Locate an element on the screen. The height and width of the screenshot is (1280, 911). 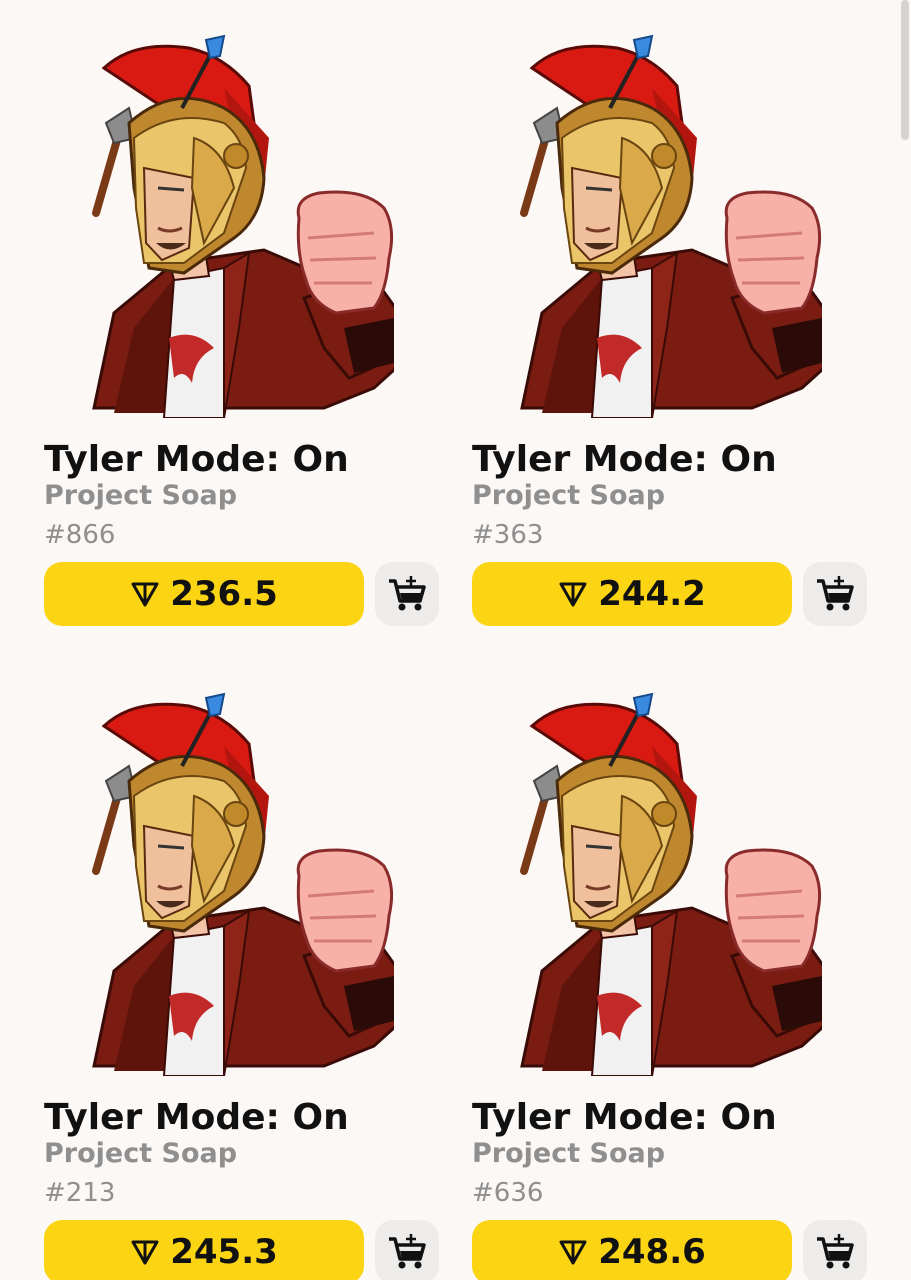
price-value: 245.3 is located at coordinates (224, 1252).